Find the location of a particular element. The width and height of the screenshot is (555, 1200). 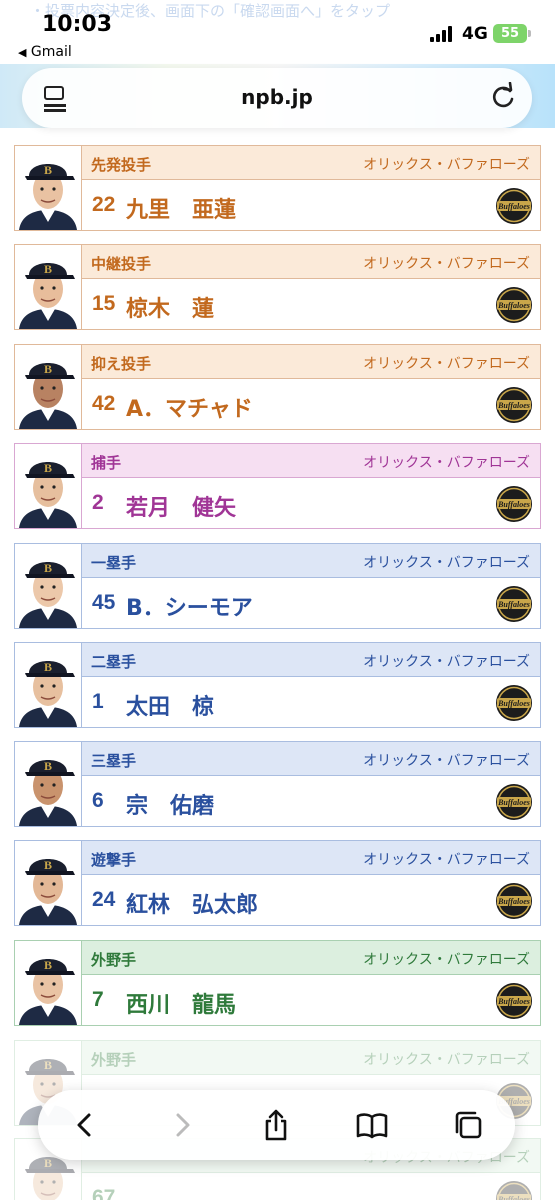

card-body: 1 太田 椋 Buffaloes is located at coordinates (310, 702).